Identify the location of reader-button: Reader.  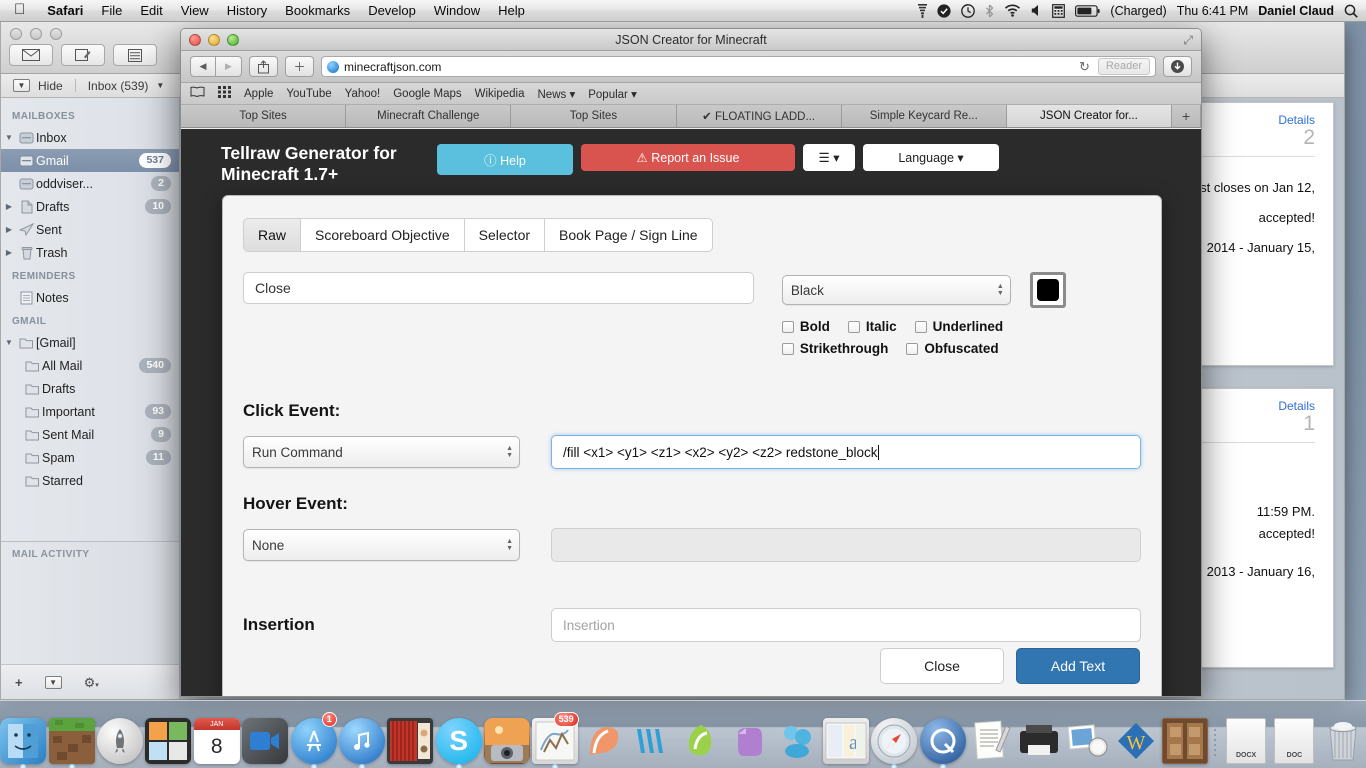
(1123, 66).